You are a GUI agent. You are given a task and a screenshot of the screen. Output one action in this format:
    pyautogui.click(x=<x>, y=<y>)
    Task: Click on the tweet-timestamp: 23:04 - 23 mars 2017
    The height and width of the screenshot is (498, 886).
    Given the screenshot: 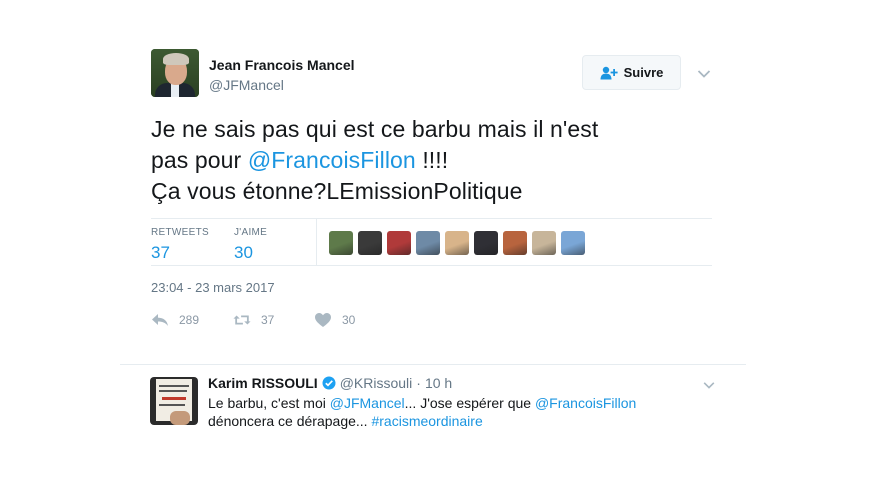 What is the action you would take?
    pyautogui.click(x=213, y=287)
    